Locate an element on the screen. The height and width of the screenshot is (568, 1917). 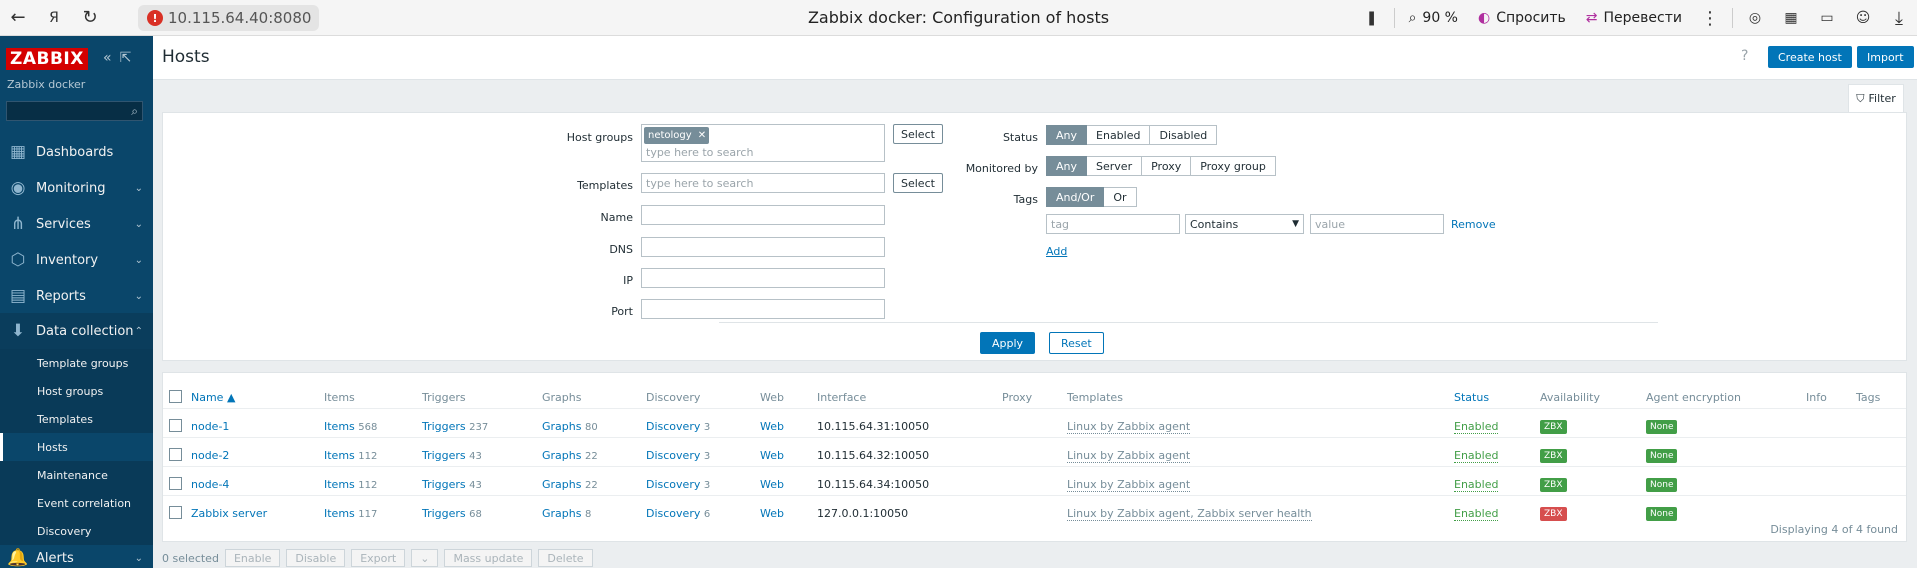
reload-icon: ↻ is located at coordinates (90, 18).